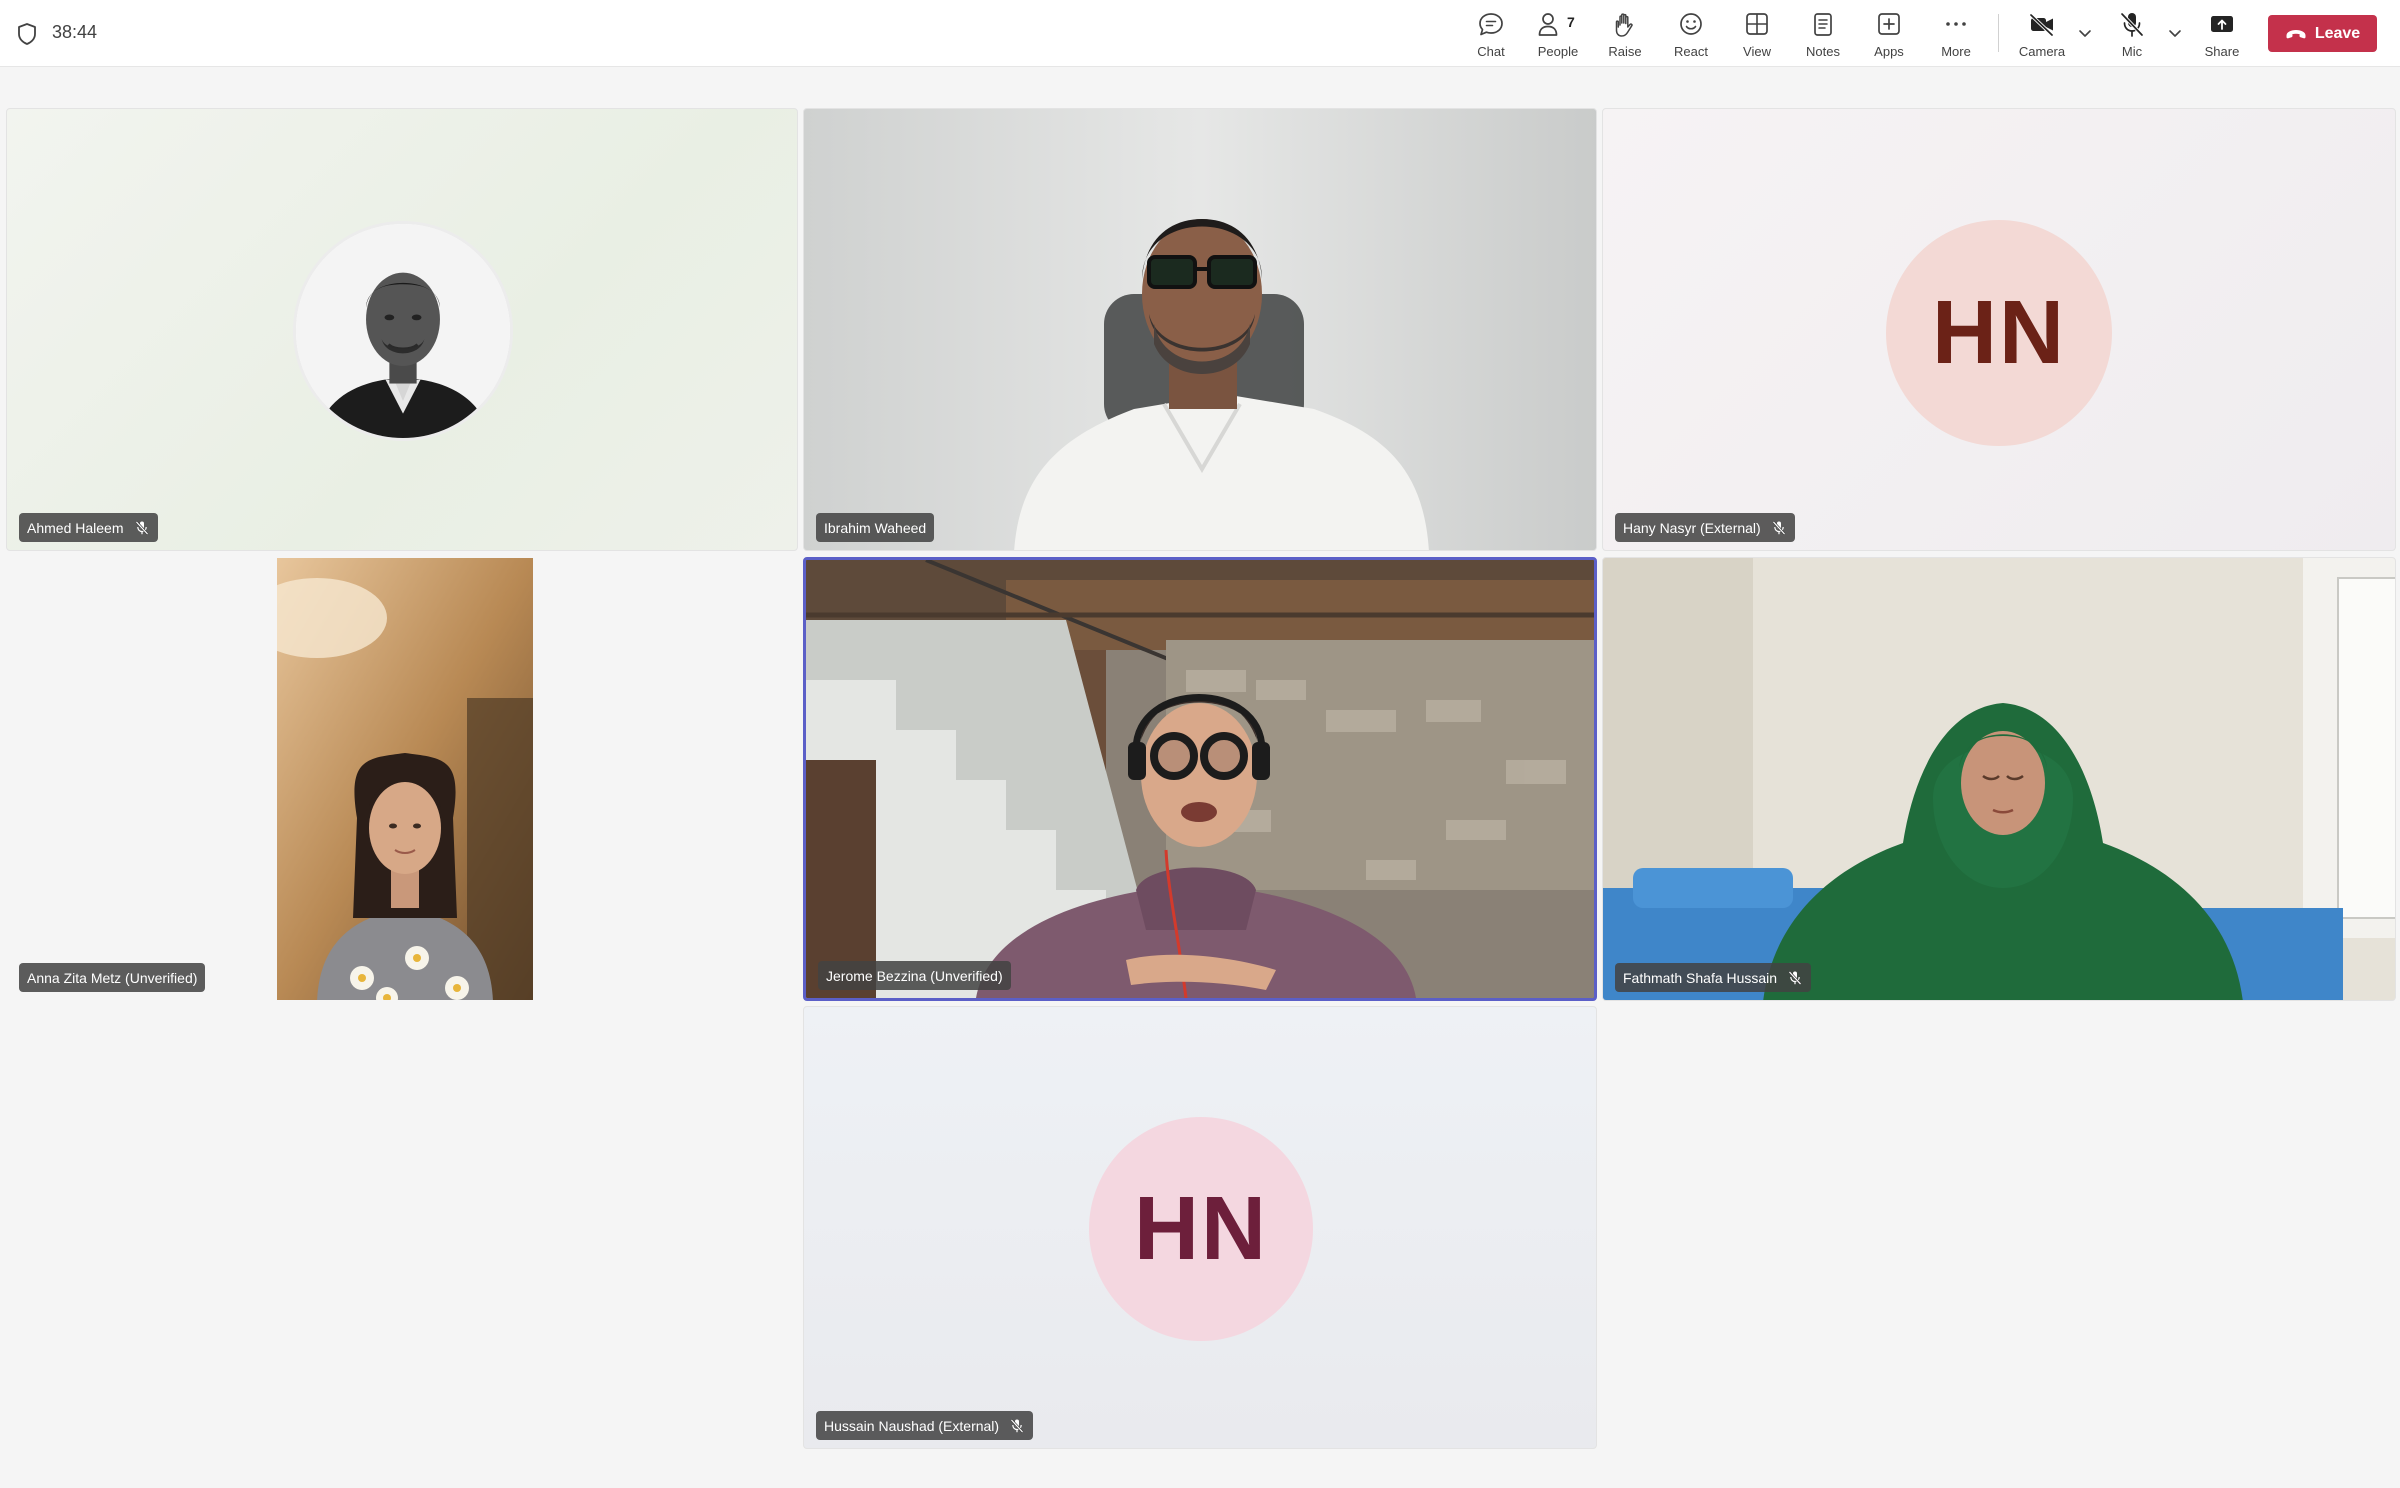 The image size is (2400, 1488). What do you see at coordinates (2337, 33) in the screenshot?
I see `leave-label: Leave` at bounding box center [2337, 33].